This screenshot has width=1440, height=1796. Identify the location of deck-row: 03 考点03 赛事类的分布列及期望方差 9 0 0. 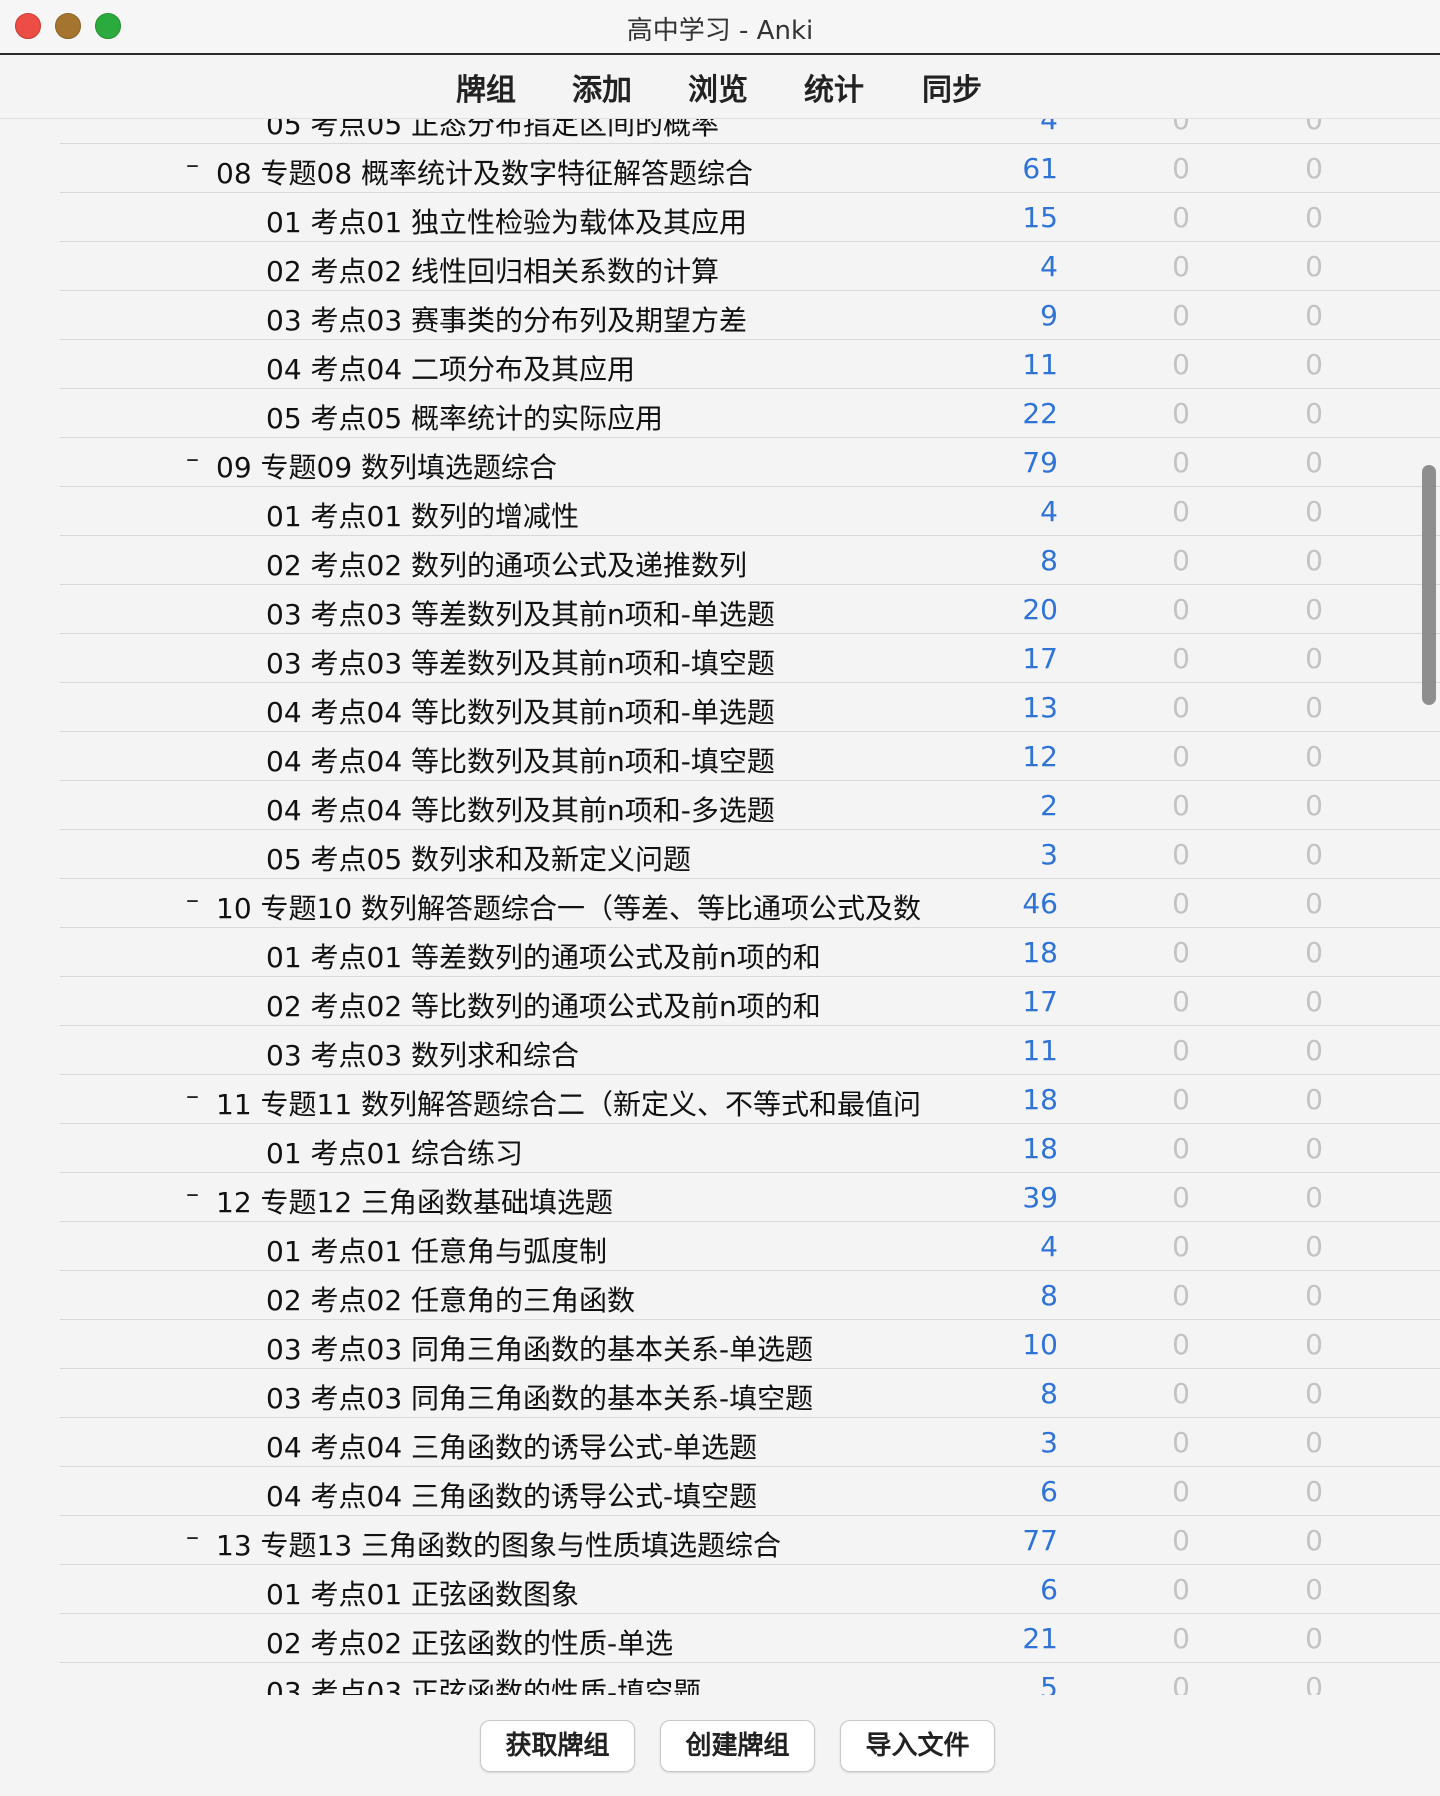
(720, 315).